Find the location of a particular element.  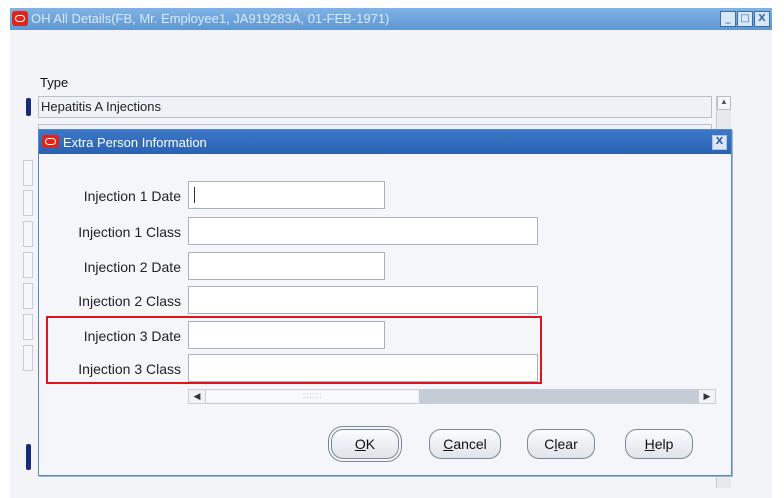

type-row: Hepatitis A Injections is located at coordinates (375, 107).